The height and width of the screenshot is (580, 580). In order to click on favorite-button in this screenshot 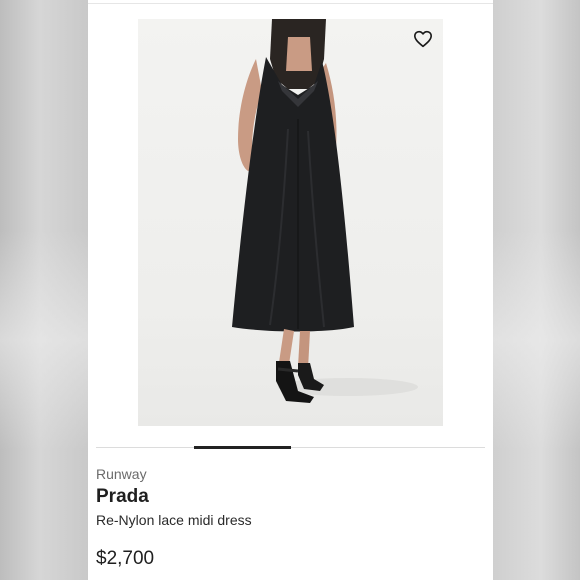, I will do `click(423, 39)`.